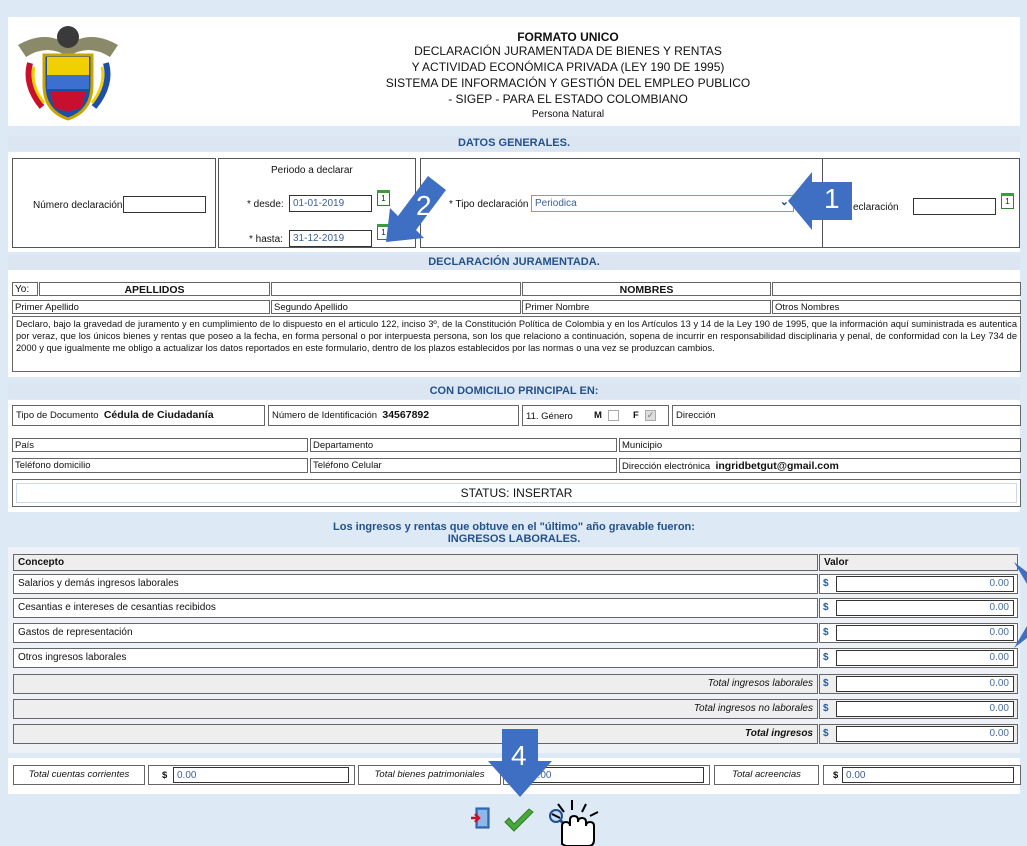 This screenshot has width=1027, height=846. What do you see at coordinates (154, 289) in the screenshot?
I see `apellidos-header: APELLIDOS` at bounding box center [154, 289].